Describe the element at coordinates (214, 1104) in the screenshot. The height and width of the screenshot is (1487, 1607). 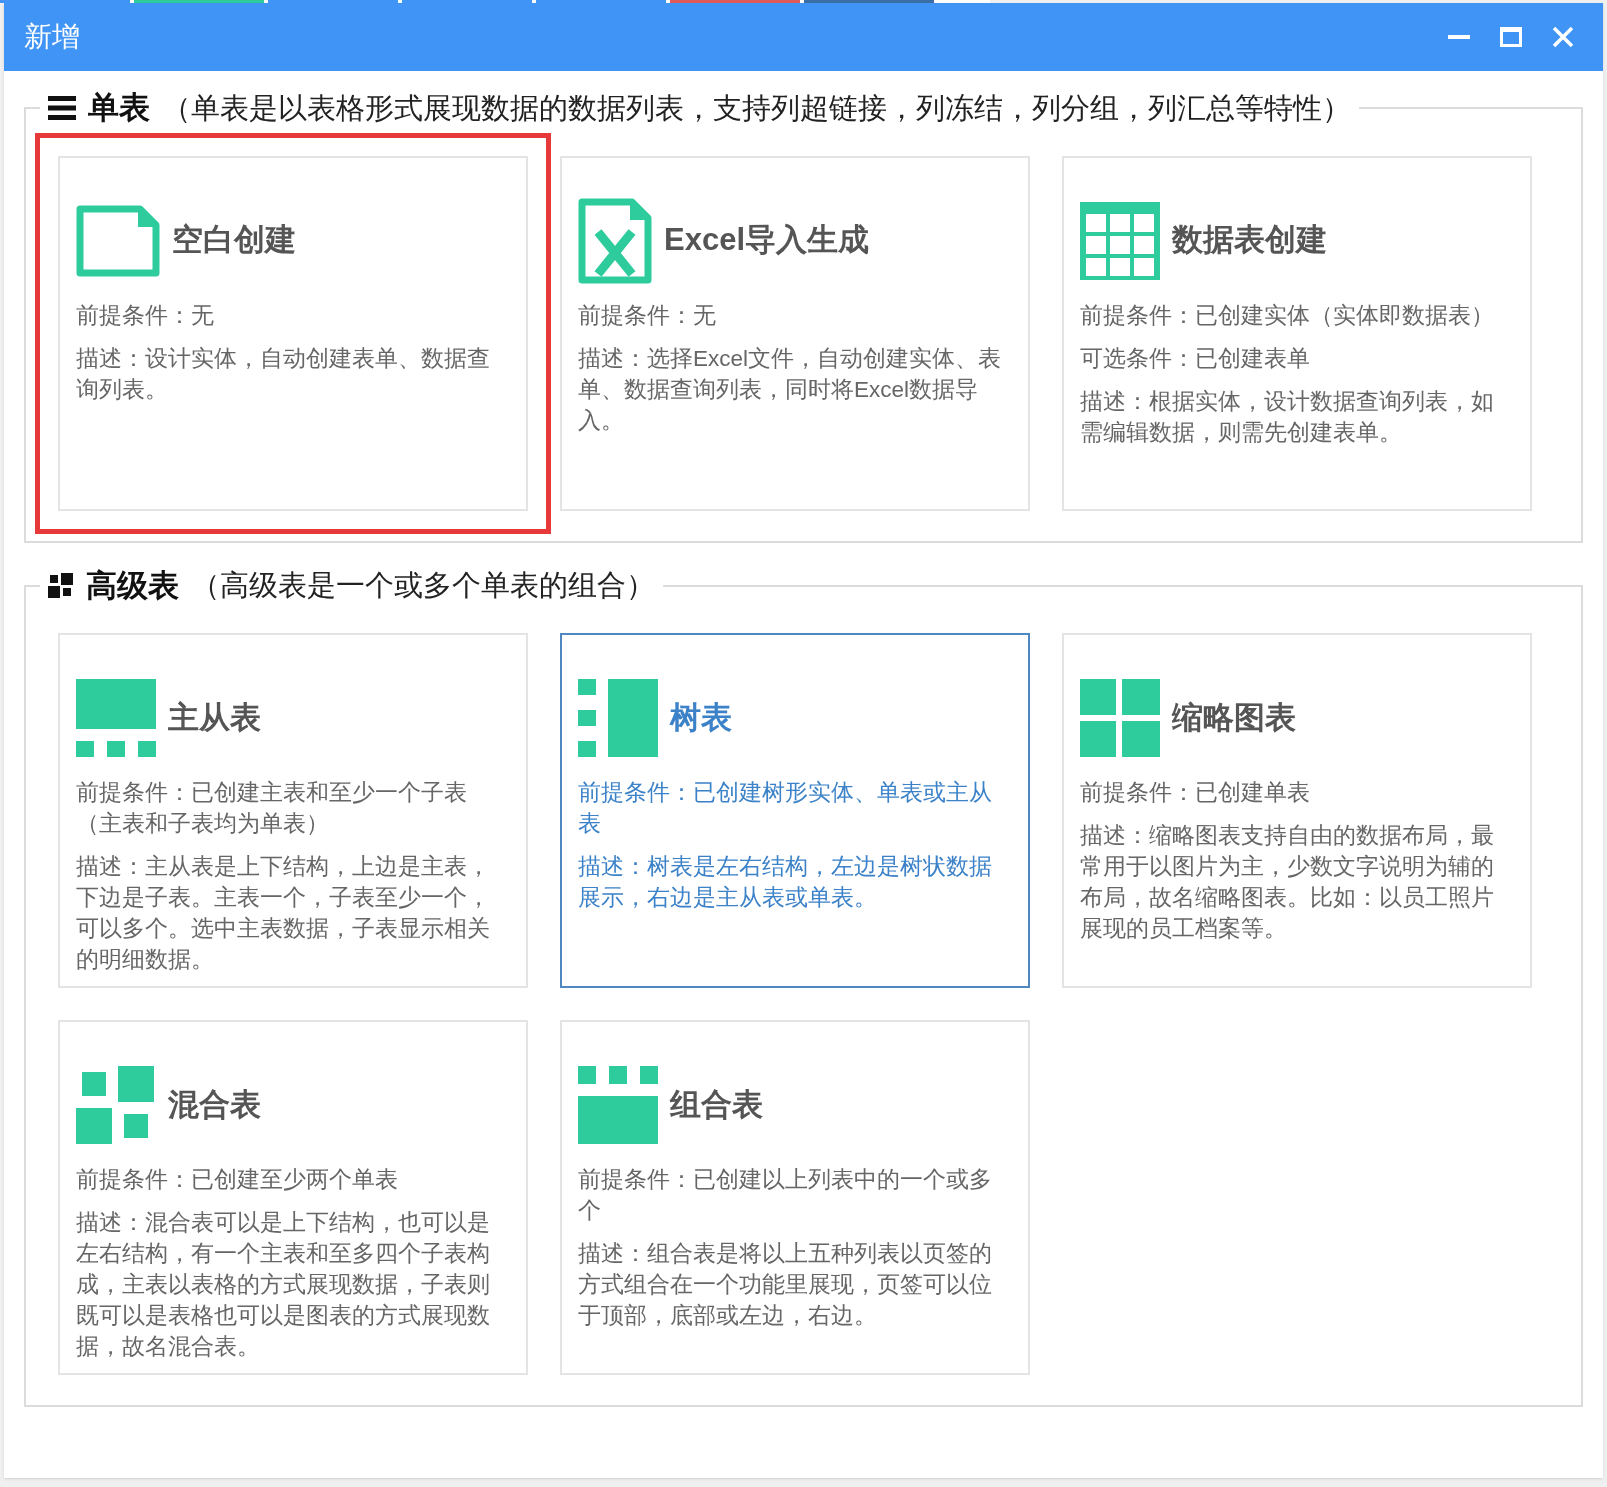
I see `card-title: 混合表` at that location.